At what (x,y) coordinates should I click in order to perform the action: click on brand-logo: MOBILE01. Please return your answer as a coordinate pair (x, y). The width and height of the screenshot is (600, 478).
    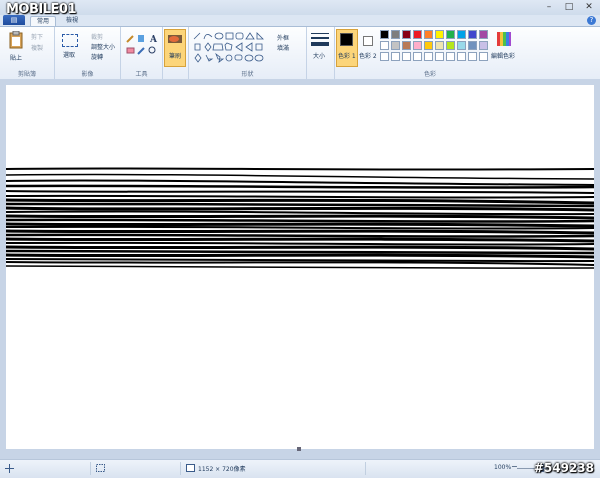
    Looking at the image, I should click on (41, 9).